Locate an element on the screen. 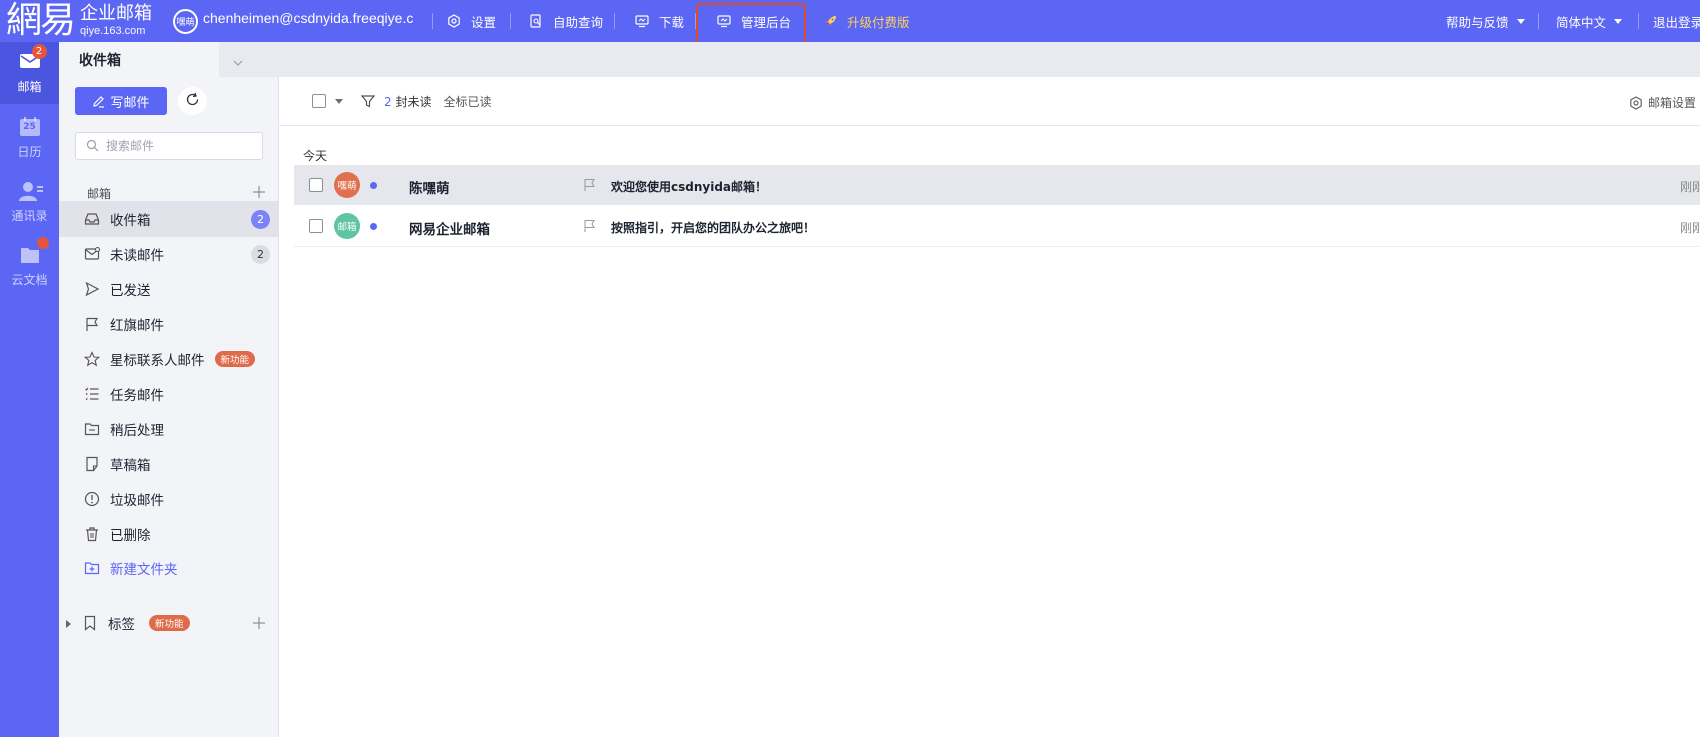  contacts-icon is located at coordinates (30, 191).